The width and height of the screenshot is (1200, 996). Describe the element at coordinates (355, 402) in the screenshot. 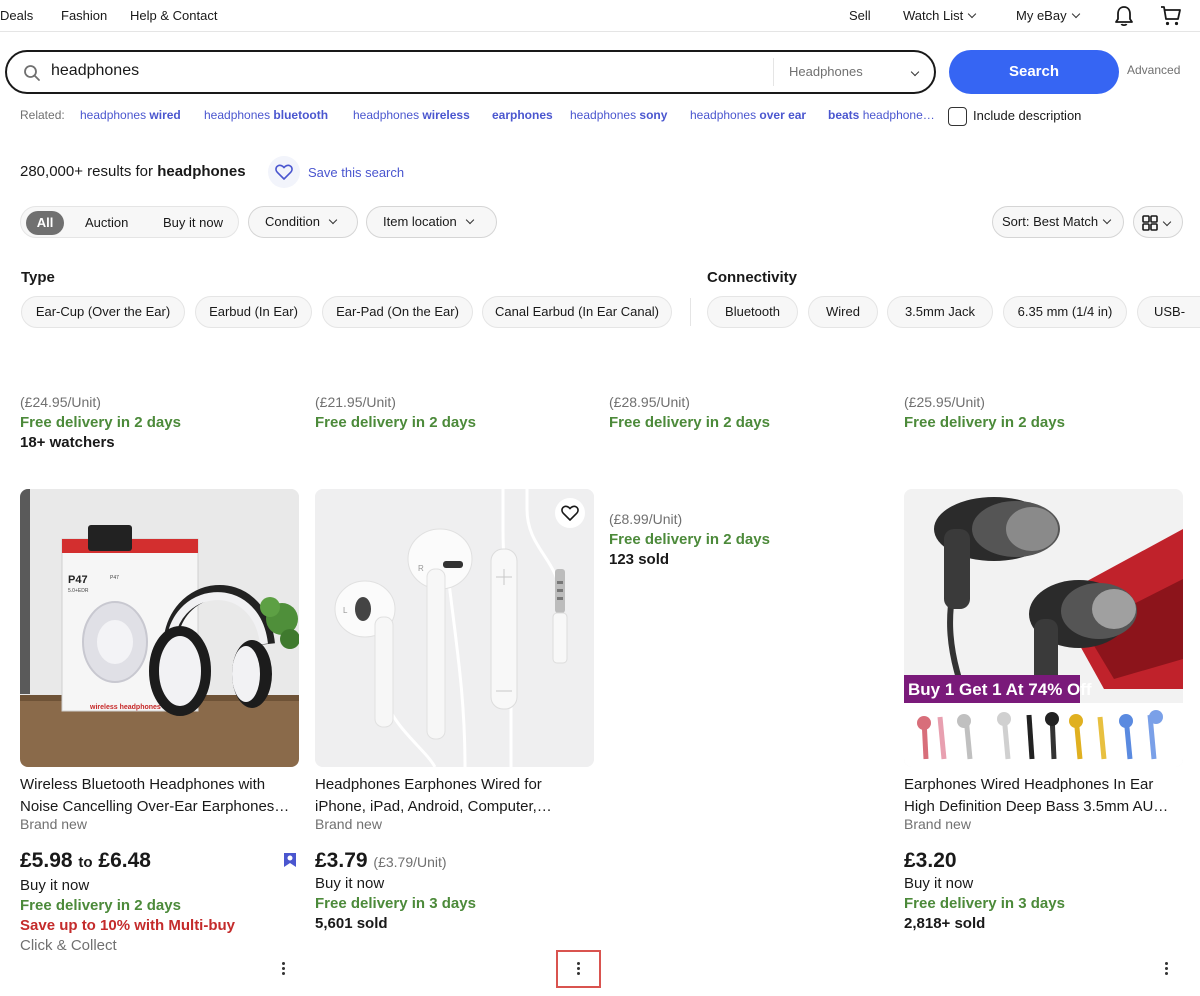

I see `unit-price: (£21.95/Unit)` at that location.